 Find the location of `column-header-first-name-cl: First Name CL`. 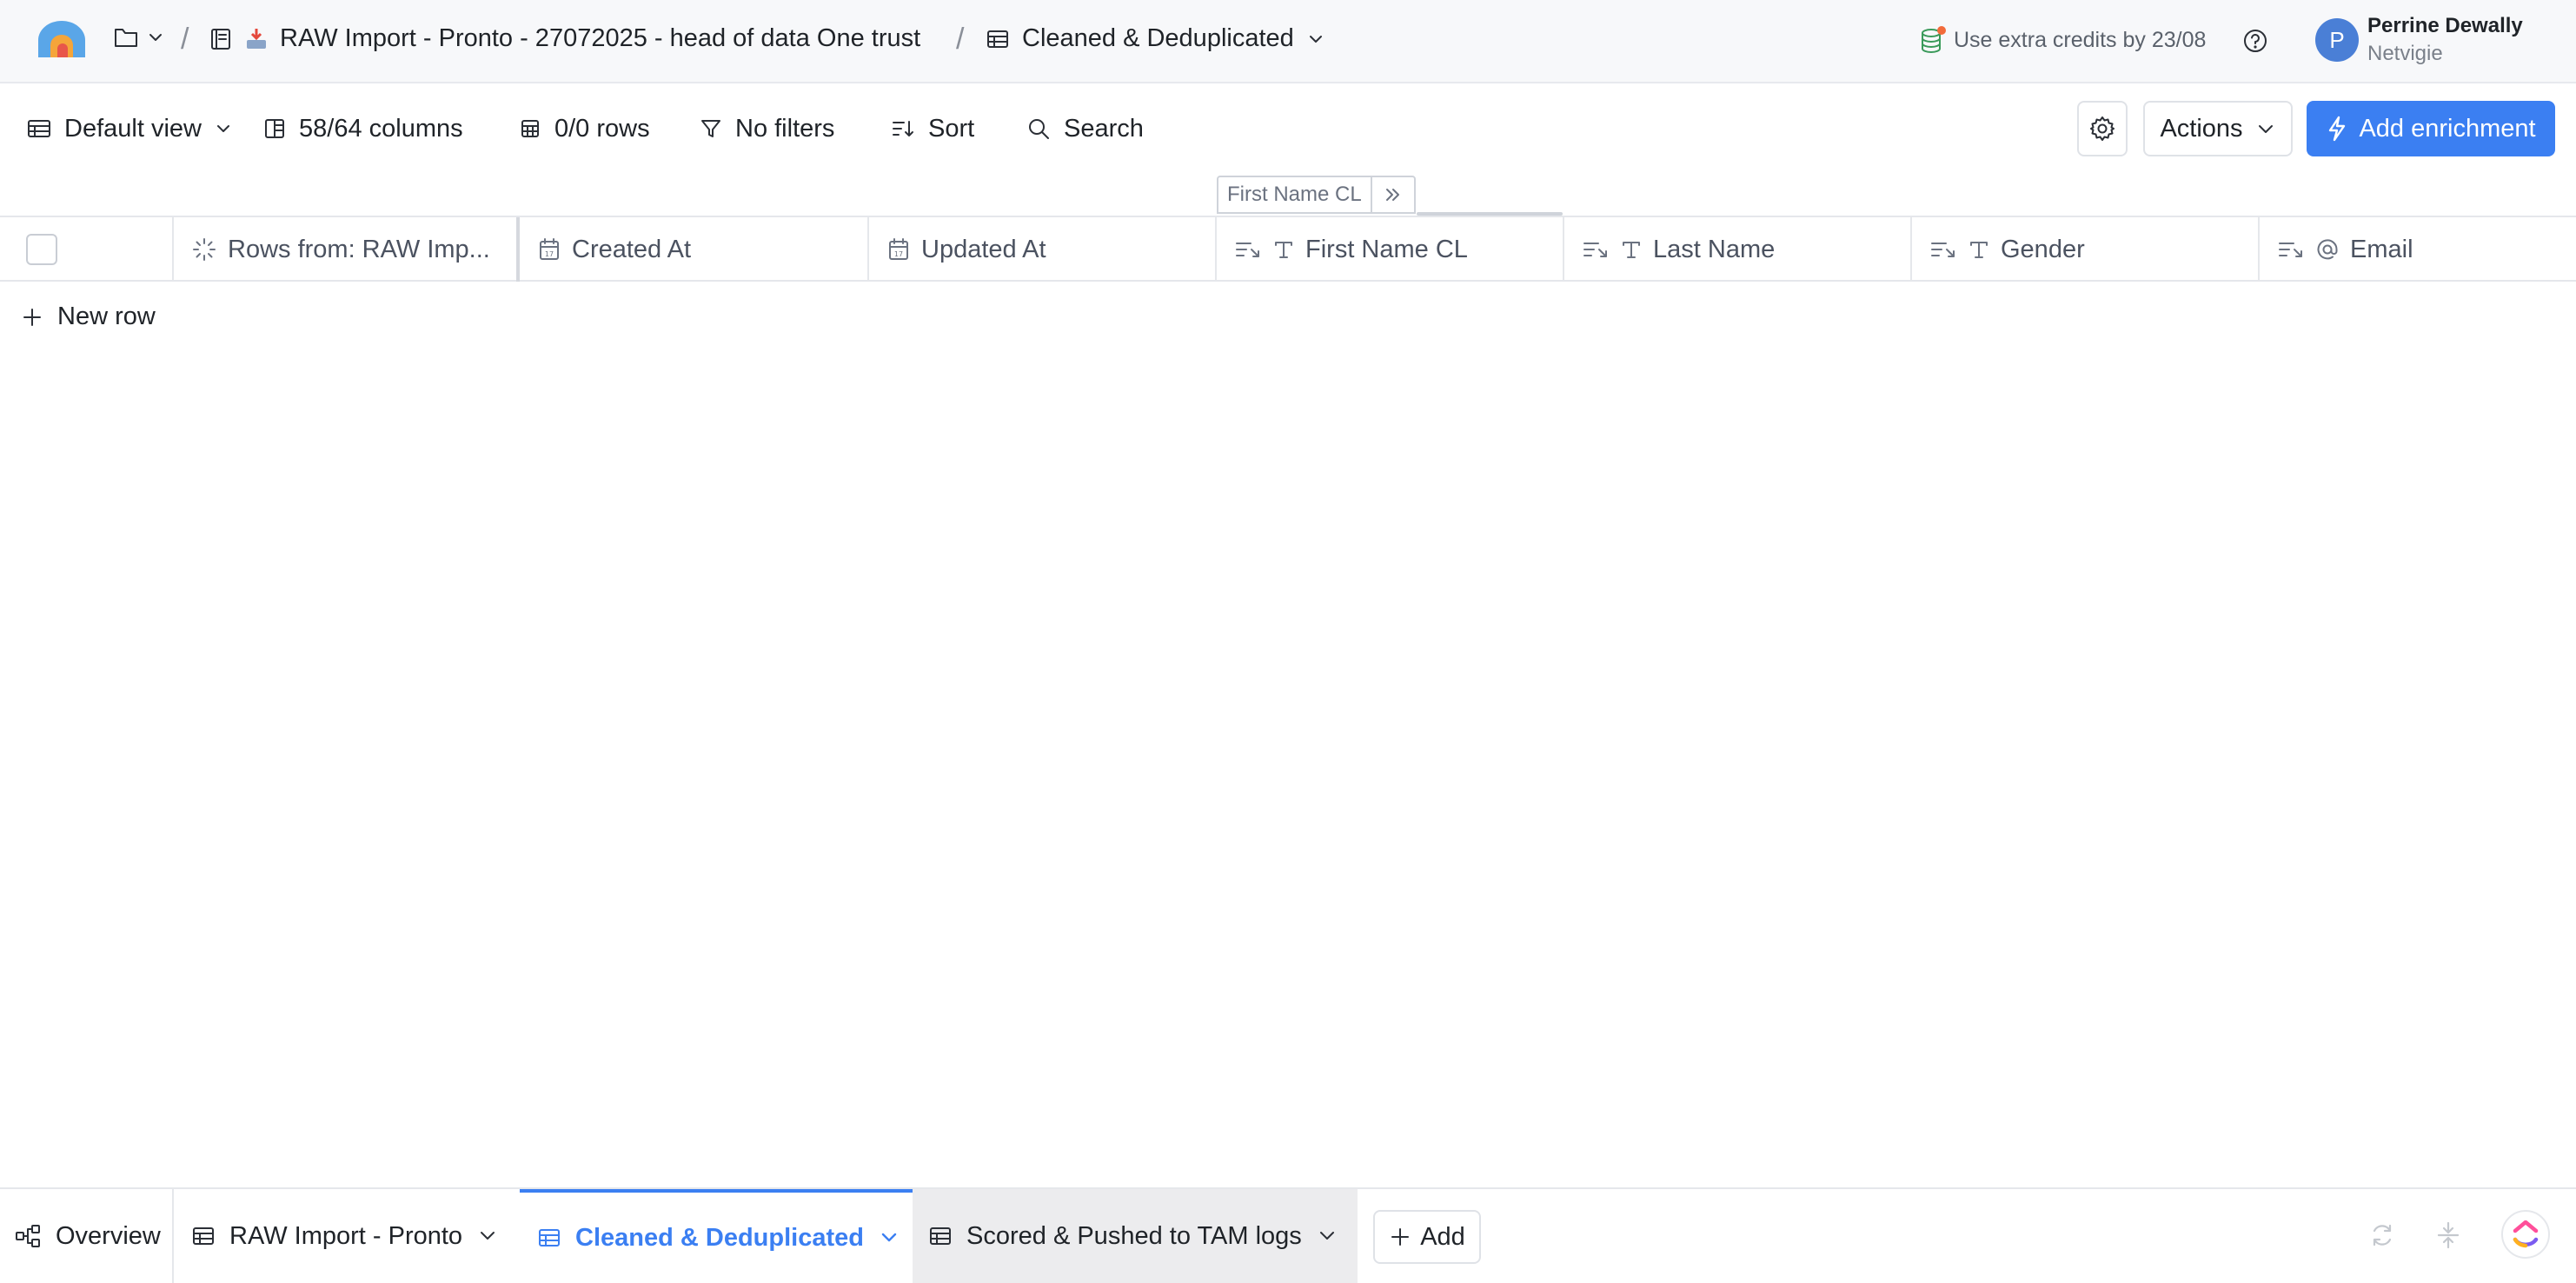

column-header-first-name-cl: First Name CL is located at coordinates (1390, 249).